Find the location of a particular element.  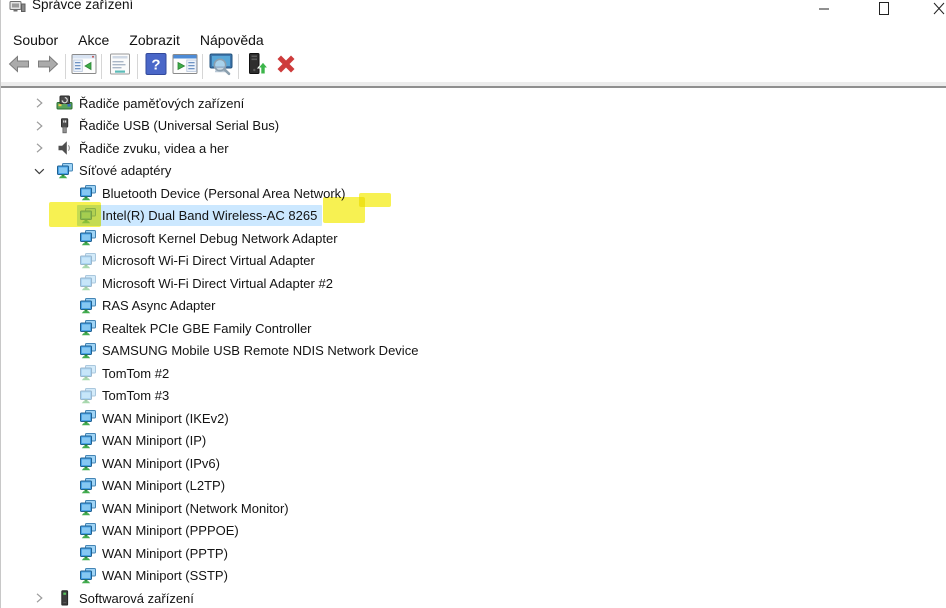

tree-device-row: TomTom #2 is located at coordinates (473, 373).